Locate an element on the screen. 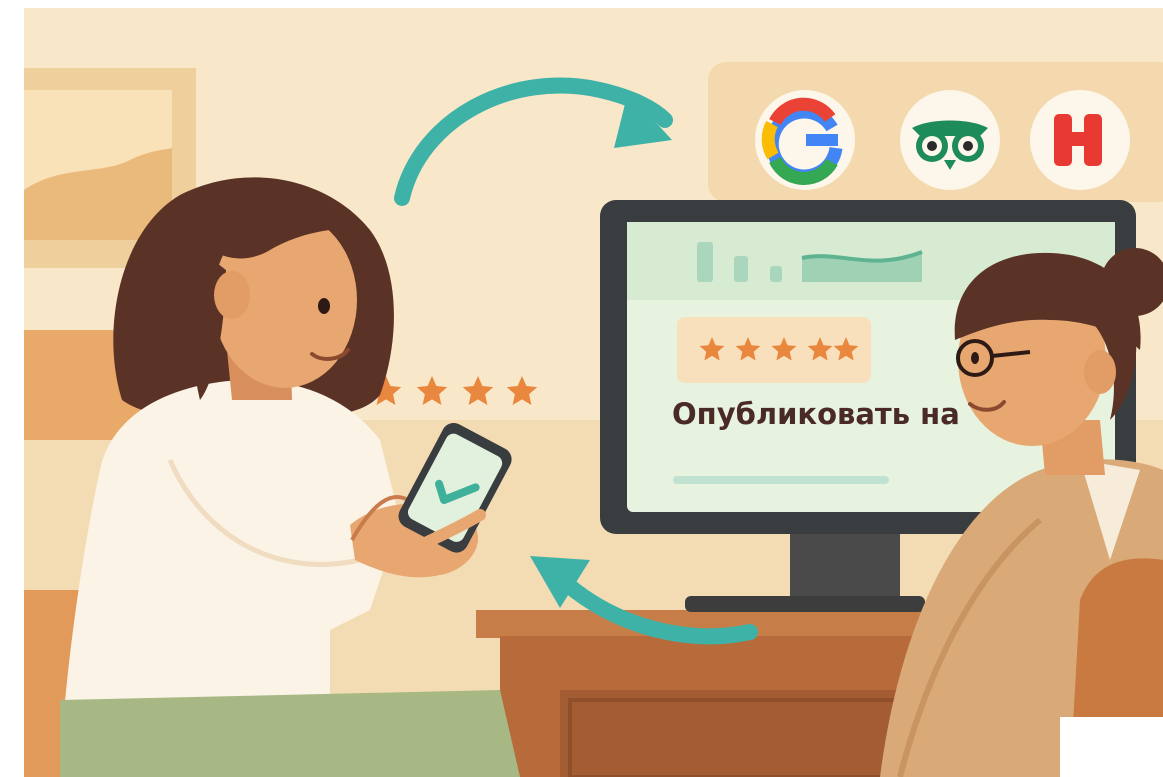 This screenshot has width=1163, height=777. hotels-h-icon is located at coordinates (1080, 140).